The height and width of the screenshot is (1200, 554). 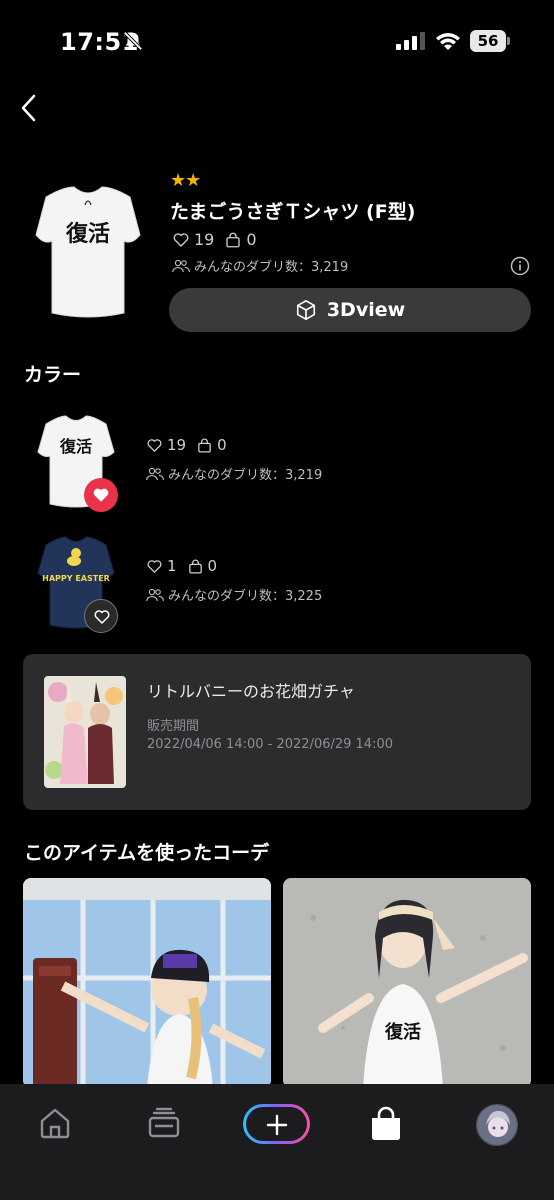 I want to click on product-dubs: みんなのダブリ数：3,219, so click(x=260, y=265).